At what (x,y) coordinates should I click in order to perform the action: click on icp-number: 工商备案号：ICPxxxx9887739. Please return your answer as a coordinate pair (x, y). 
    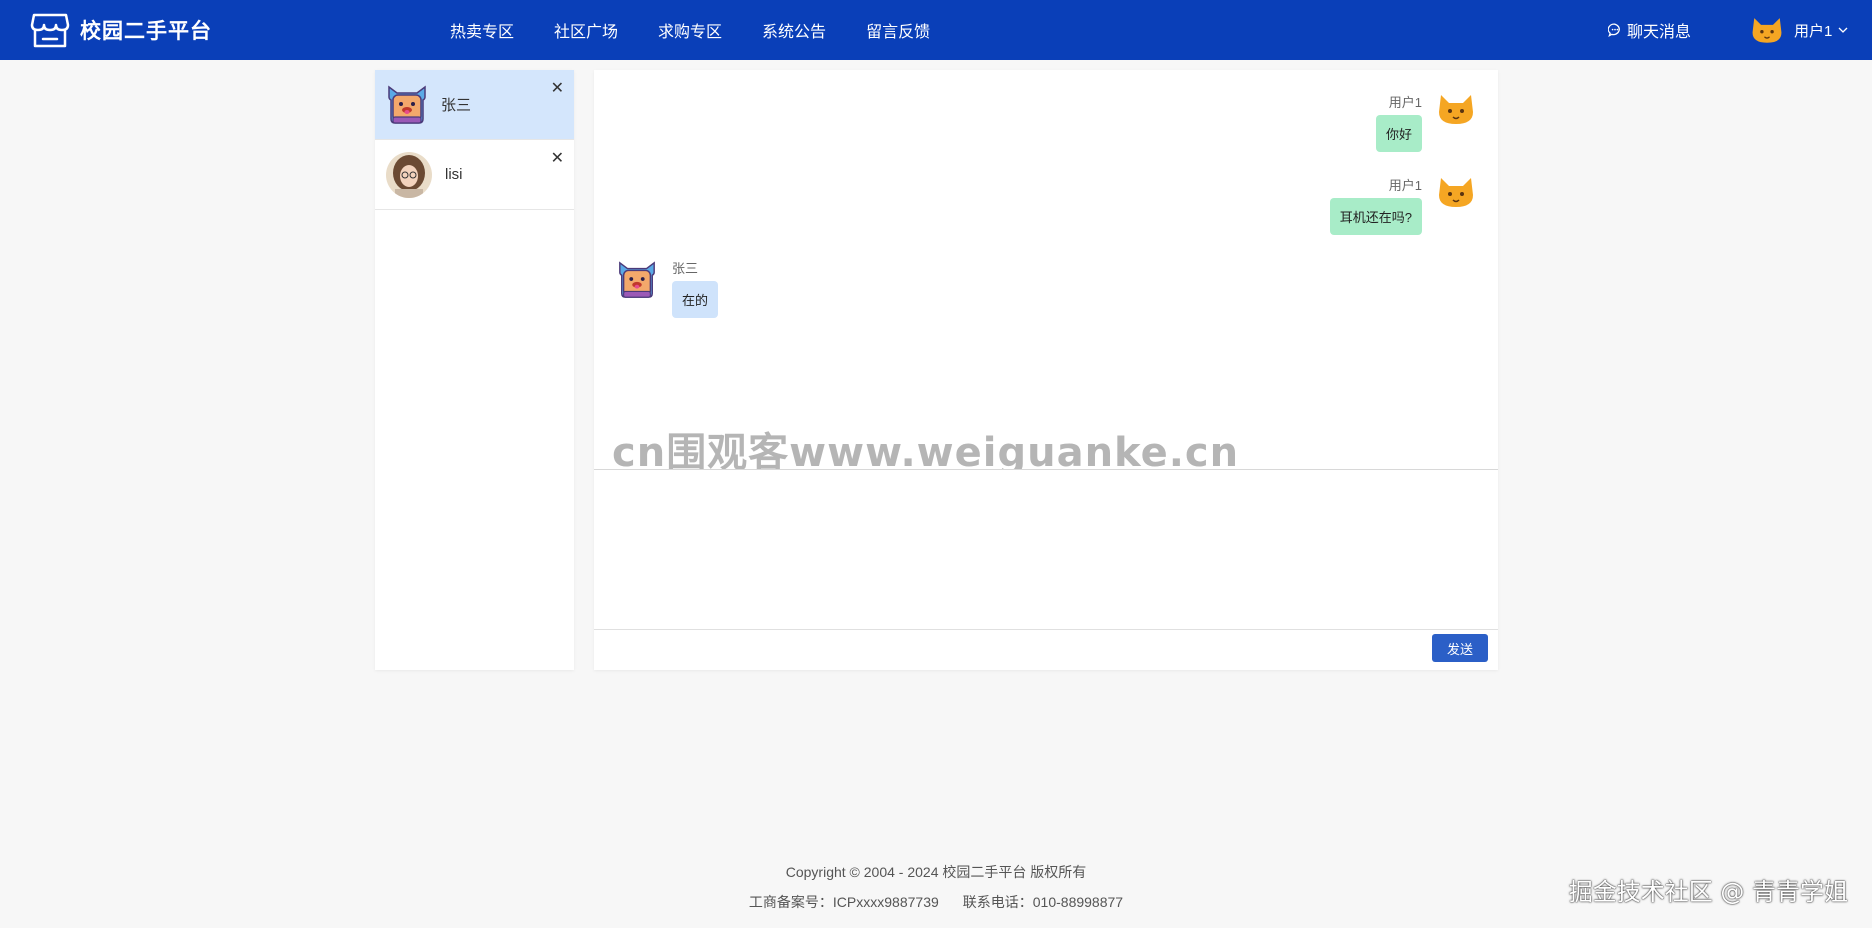
    Looking at the image, I should click on (843, 902).